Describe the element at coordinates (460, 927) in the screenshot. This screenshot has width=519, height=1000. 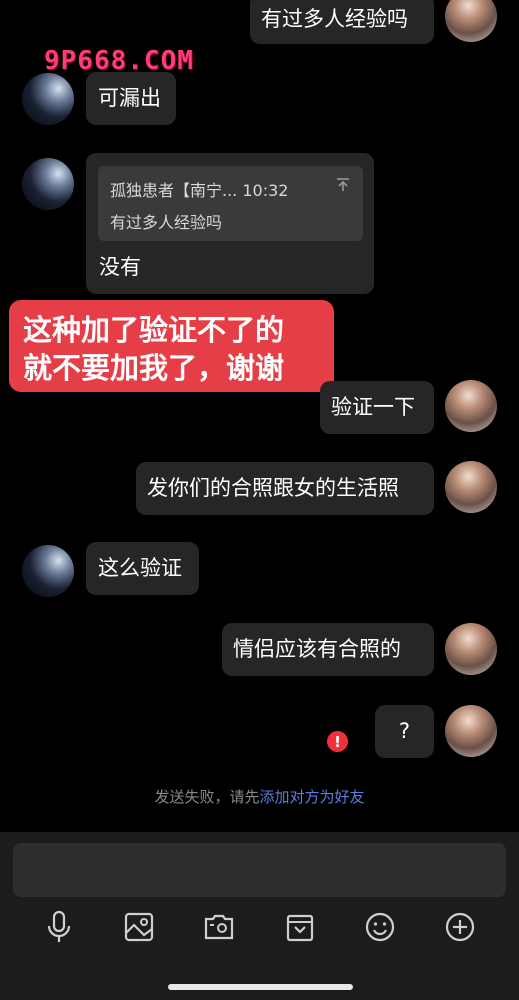
I see `plus-icon` at that location.